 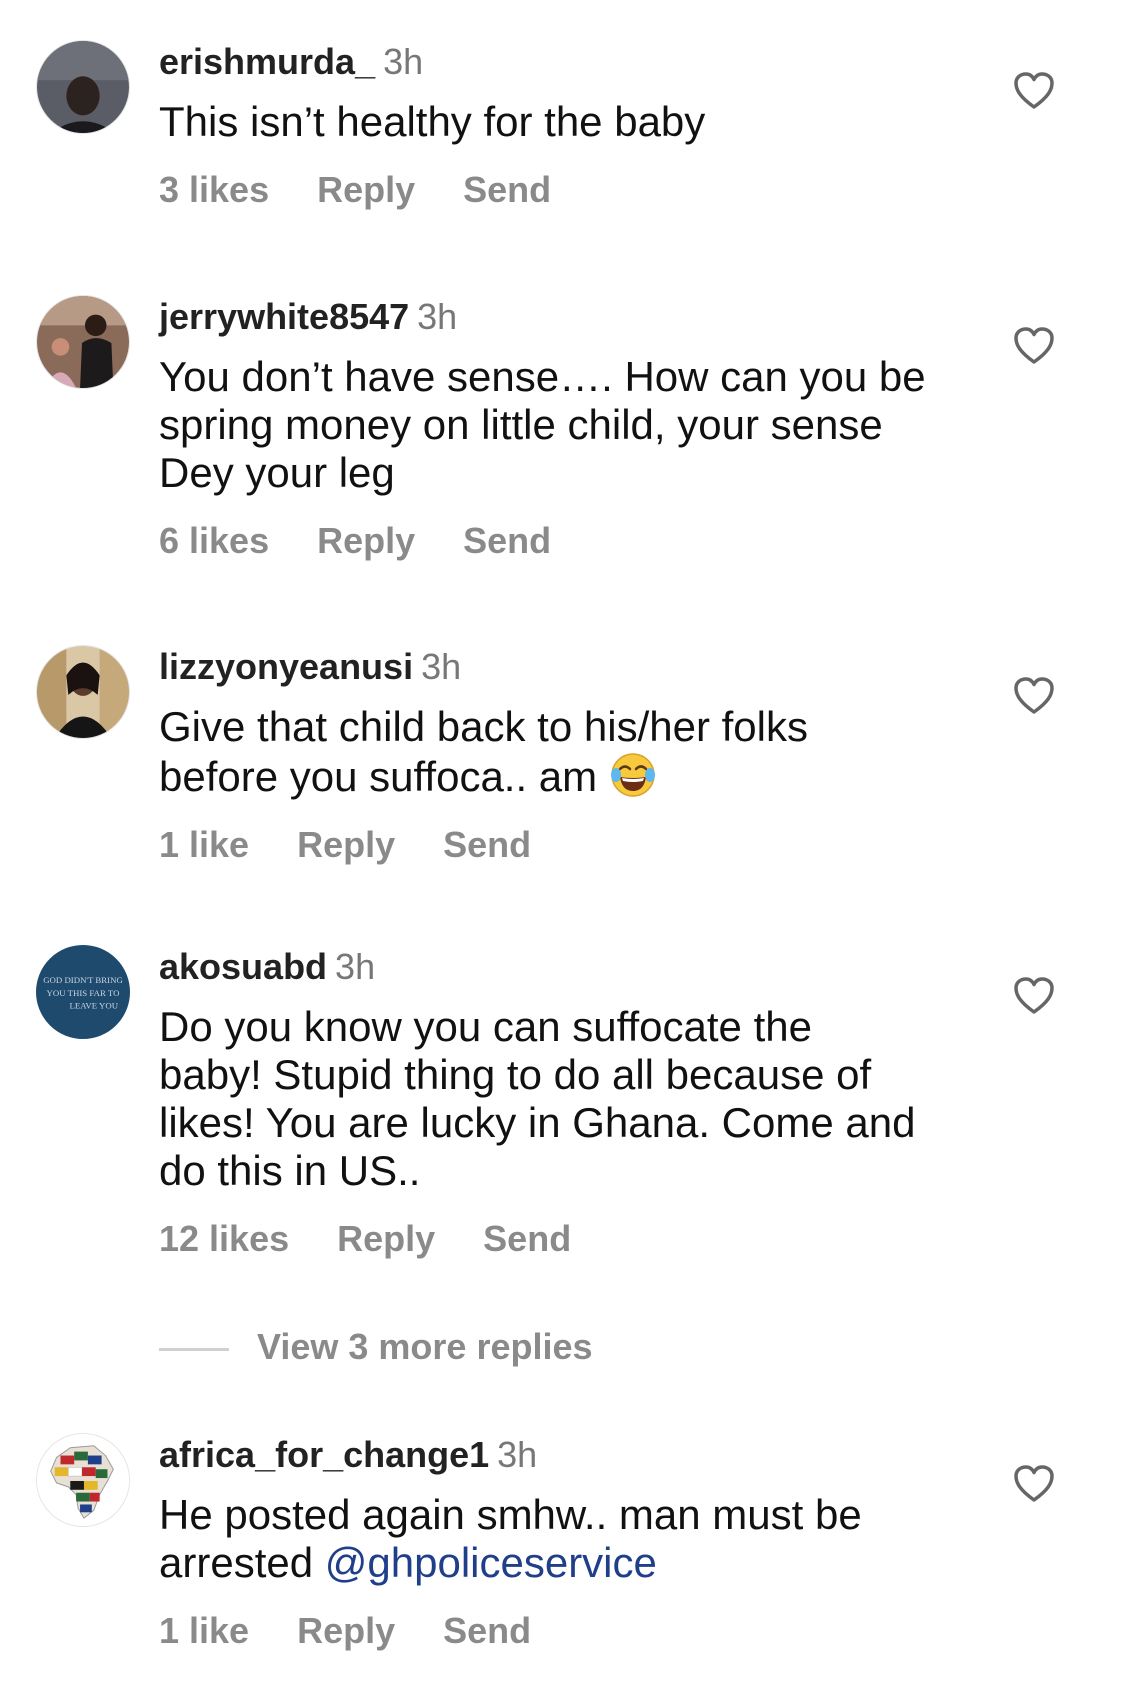 I want to click on likes-count: 12 likes, so click(x=224, y=1238).